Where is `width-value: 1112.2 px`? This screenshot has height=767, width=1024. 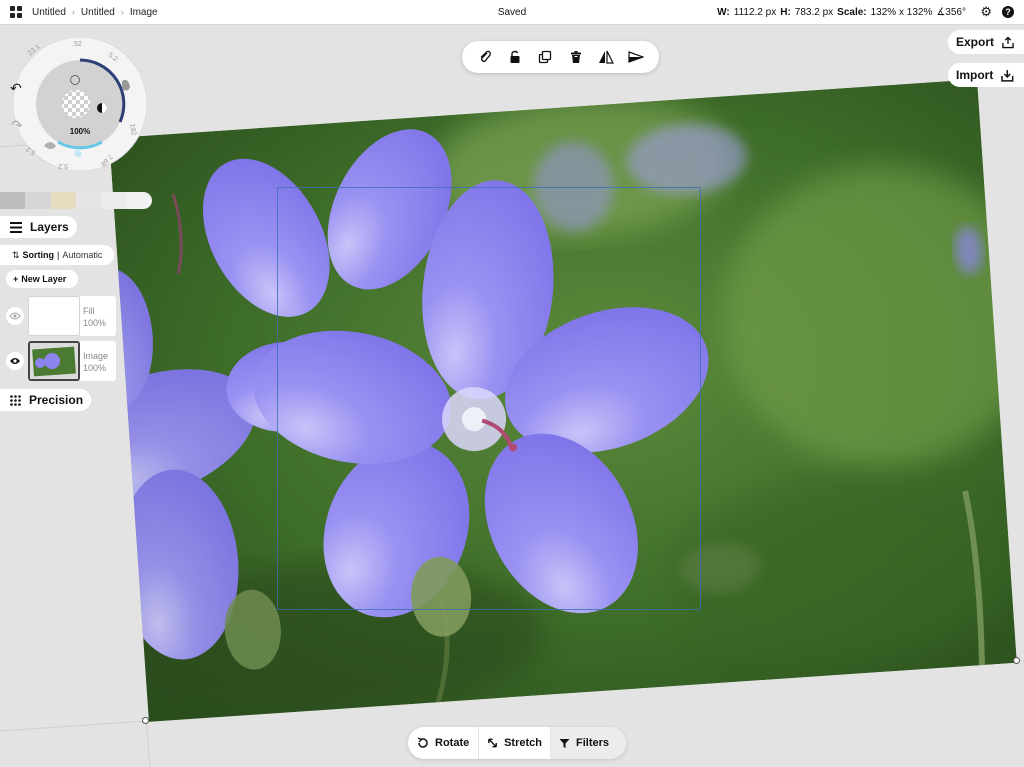
width-value: 1112.2 px is located at coordinates (755, 12).